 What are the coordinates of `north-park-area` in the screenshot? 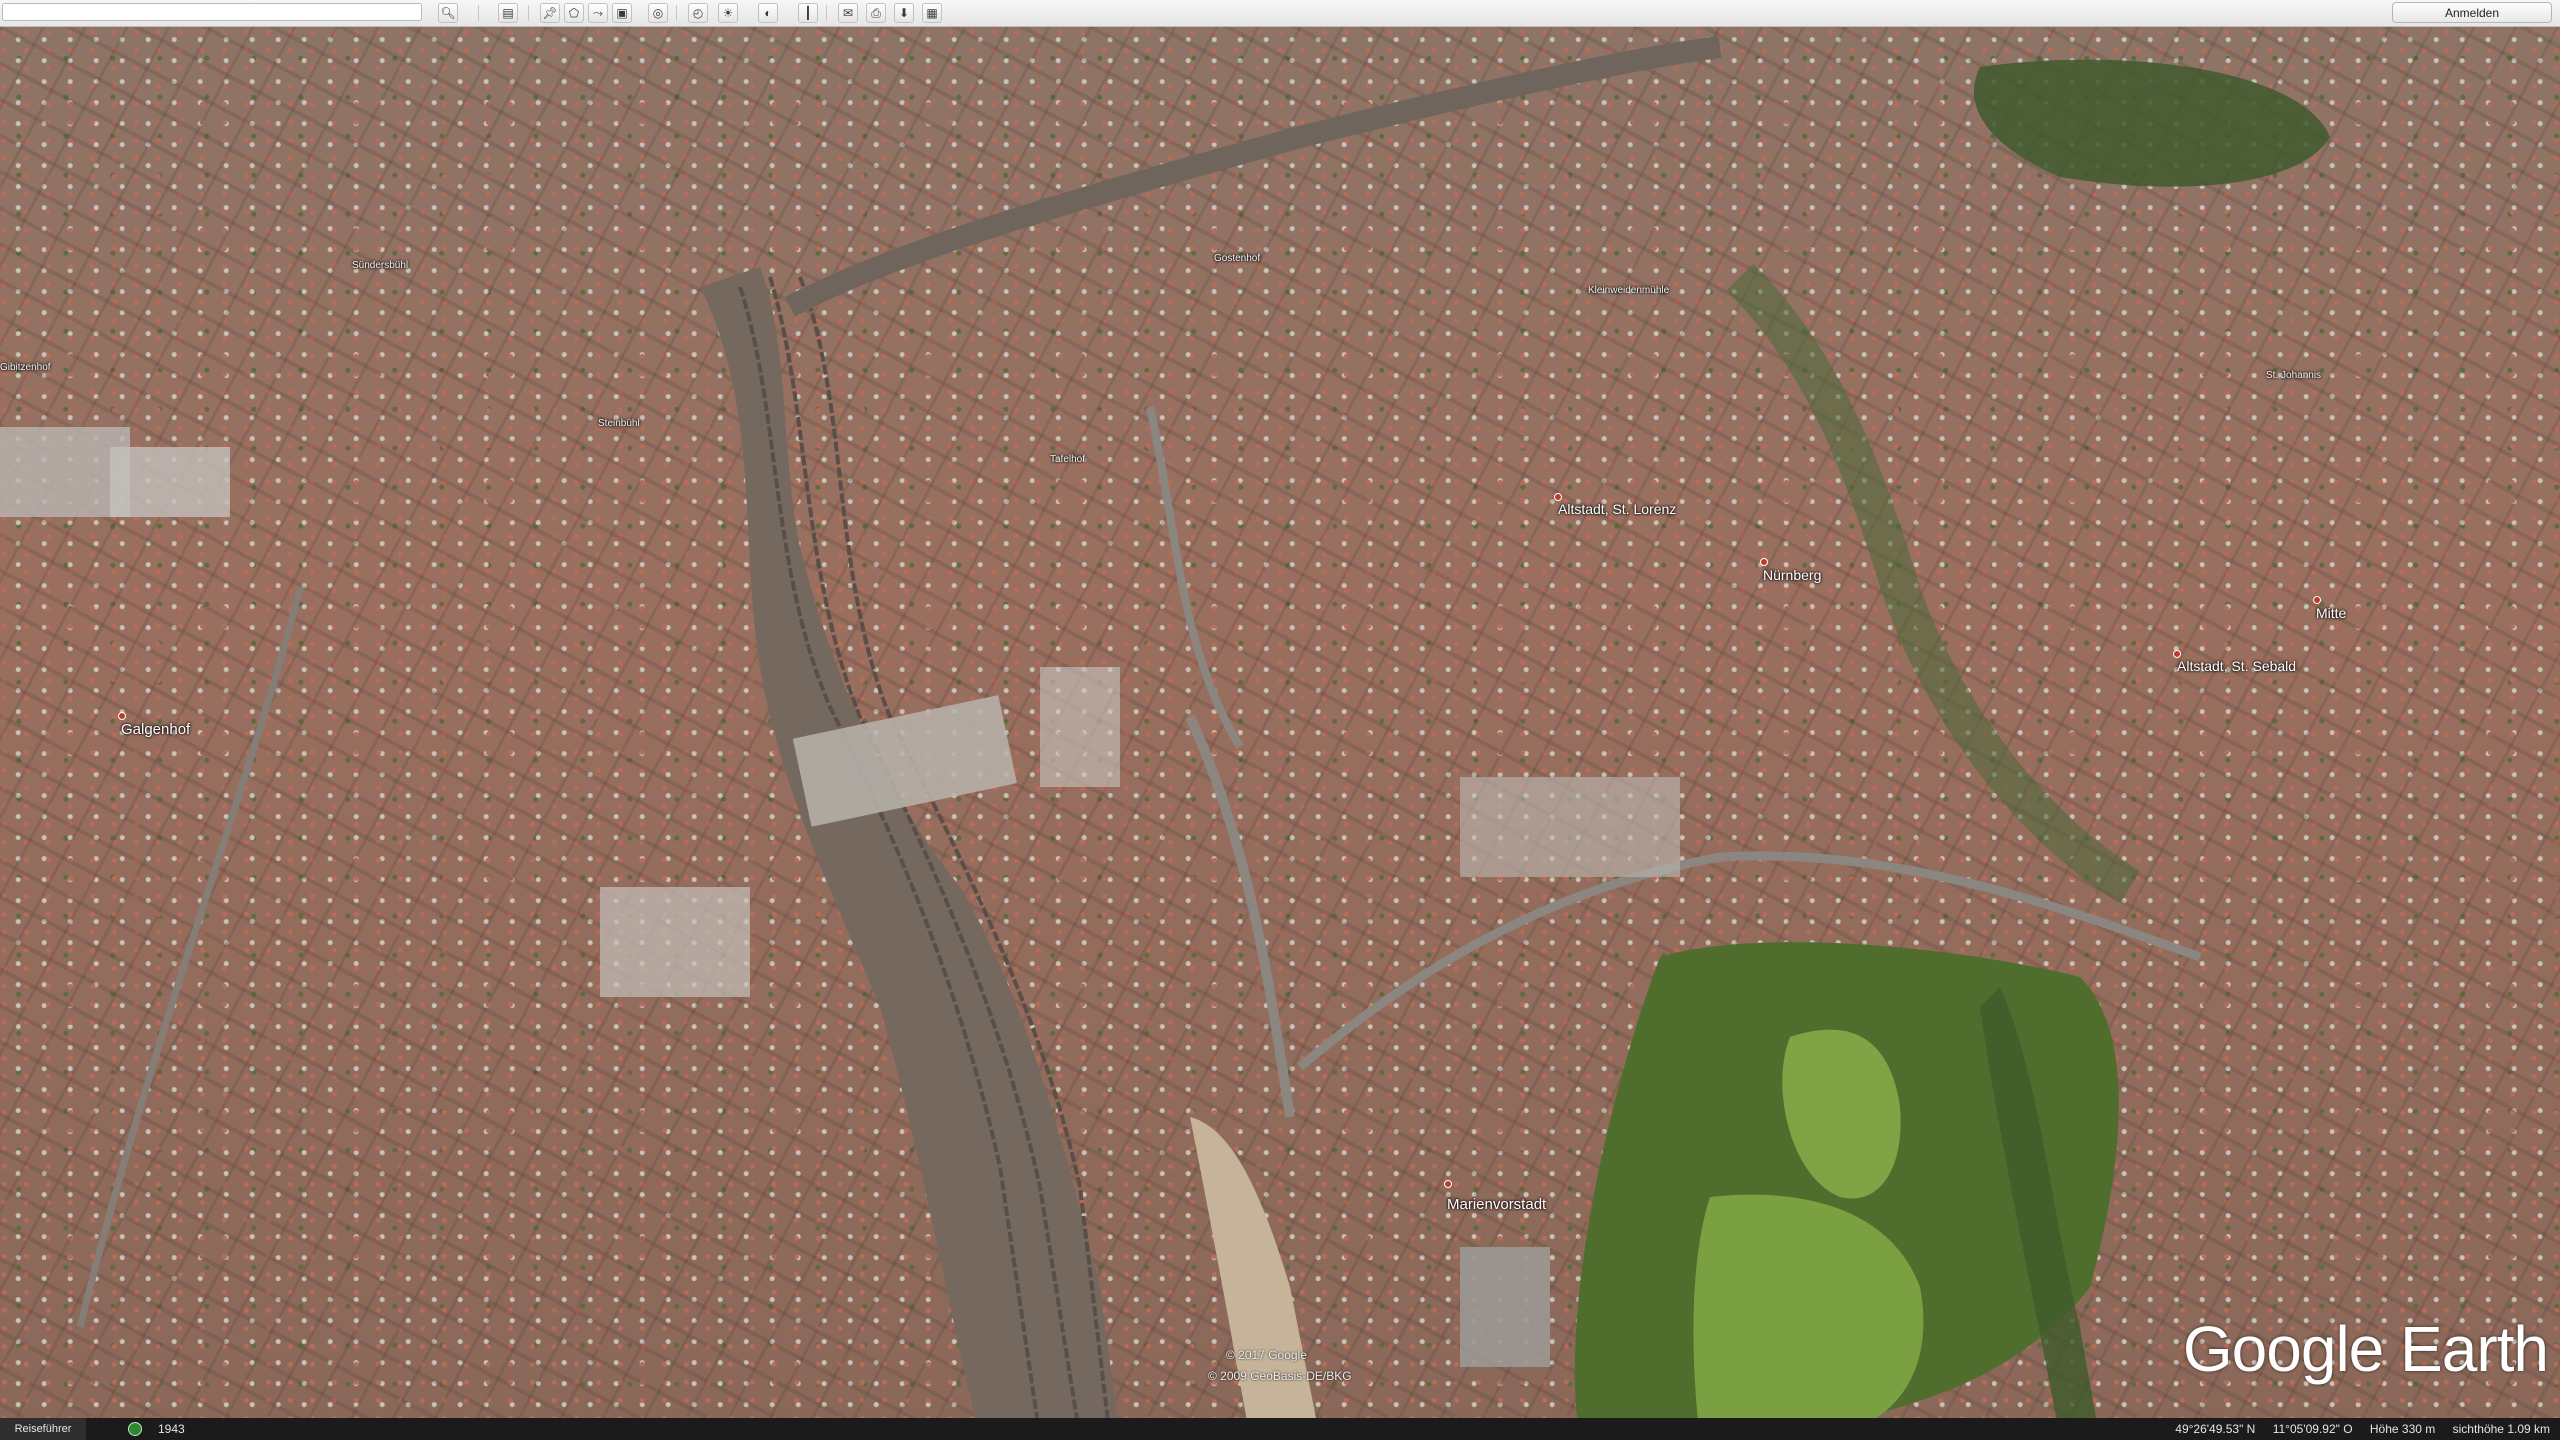 It's located at (2151, 123).